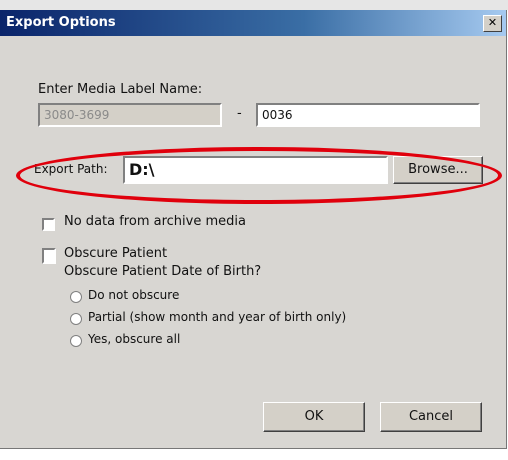  I want to click on no-archive-checkbox, so click(48, 224).